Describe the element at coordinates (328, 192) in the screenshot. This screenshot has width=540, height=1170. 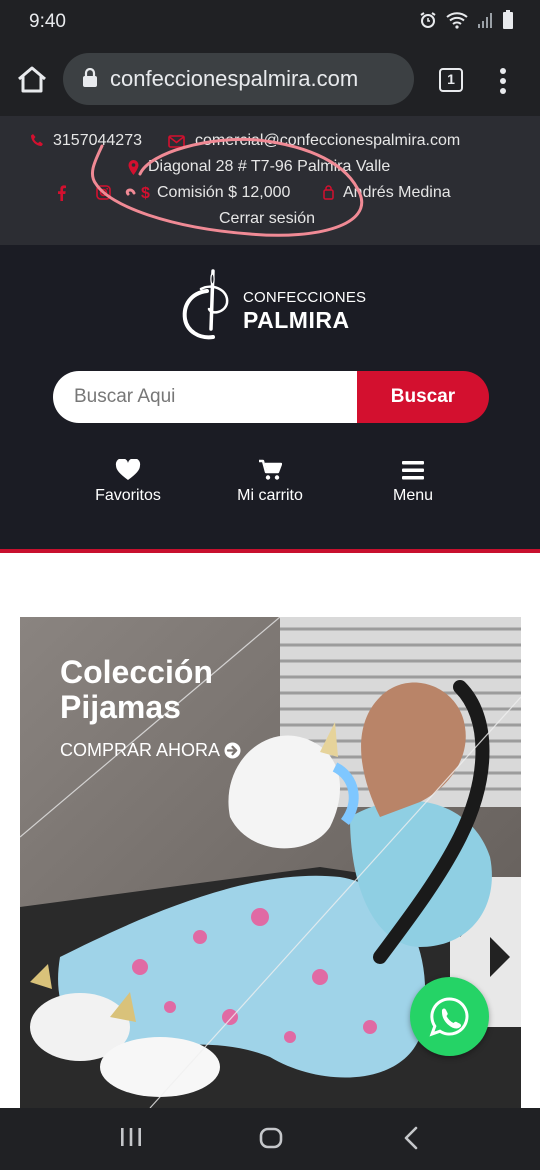
I see `user-icon` at that location.